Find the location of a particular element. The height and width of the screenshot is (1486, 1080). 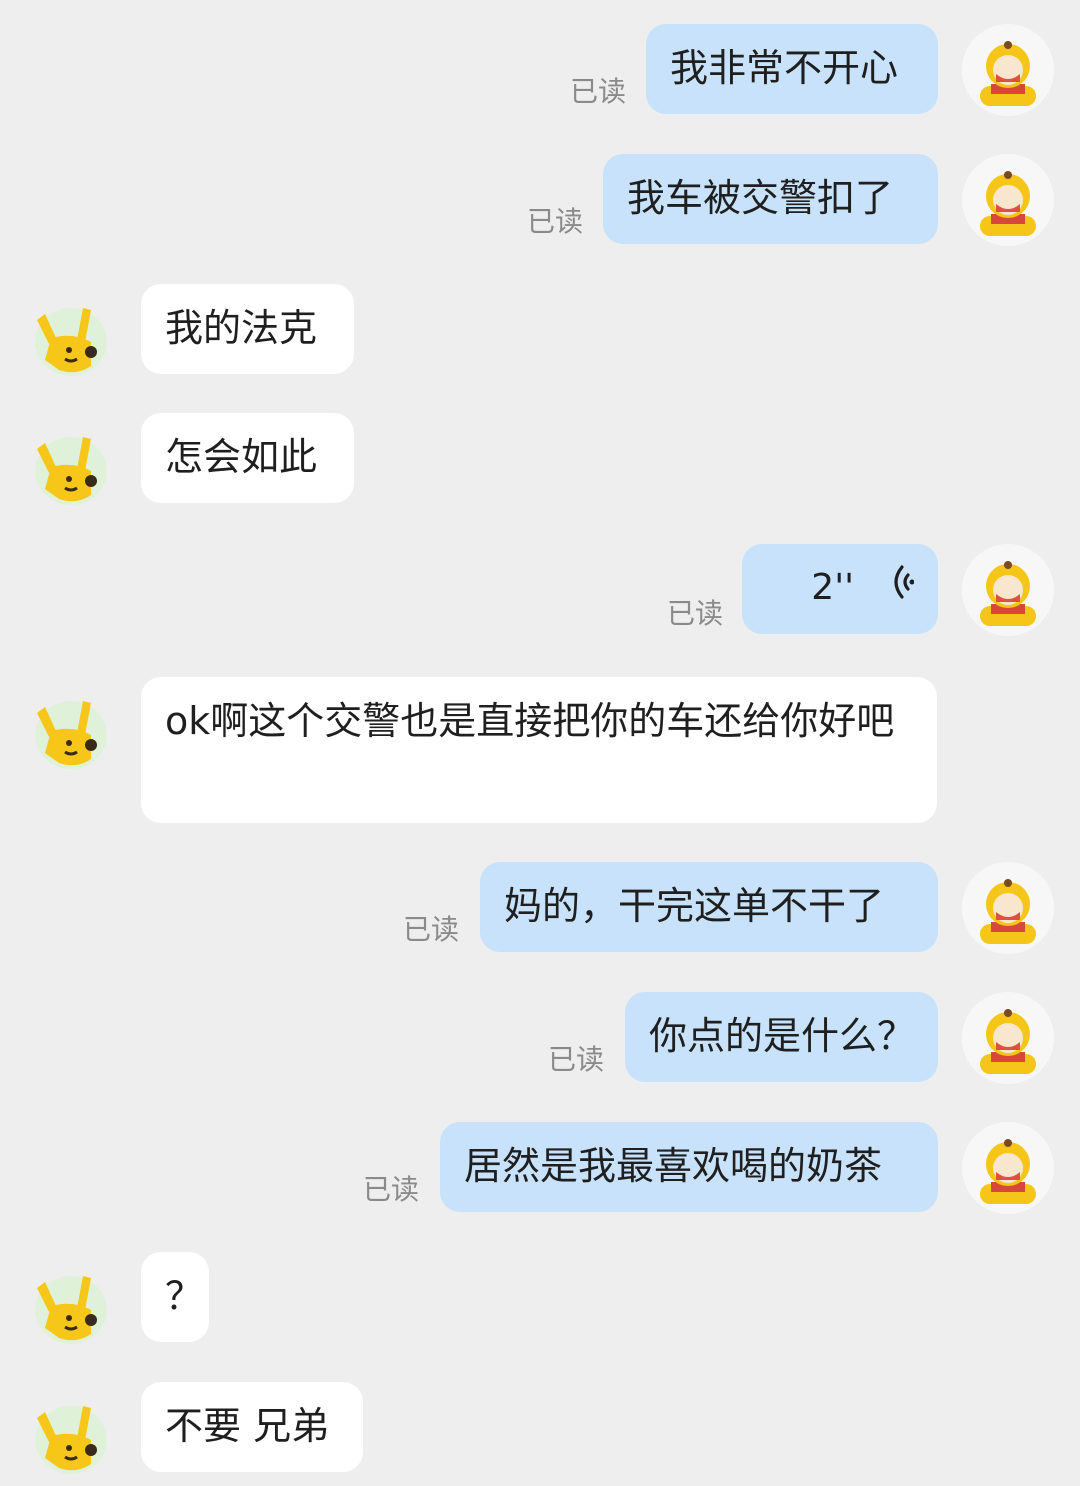

message-row: 已读 我车被交警扣了 is located at coordinates (540, 199).